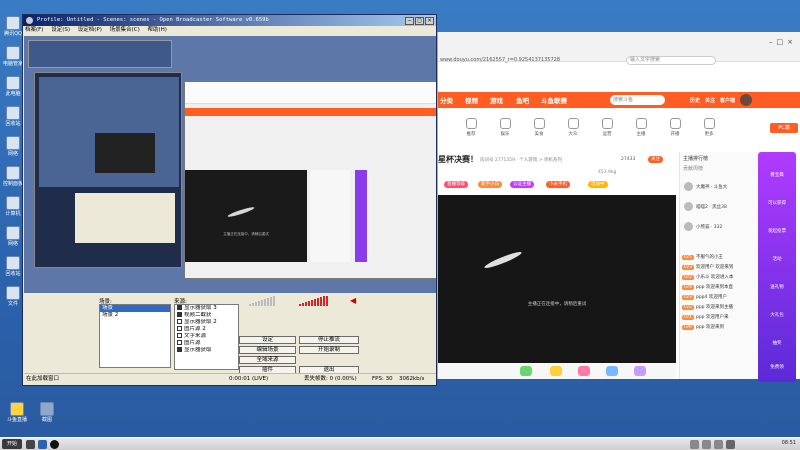  I want to click on scenes-list: 场景 场景 2, so click(135, 336).